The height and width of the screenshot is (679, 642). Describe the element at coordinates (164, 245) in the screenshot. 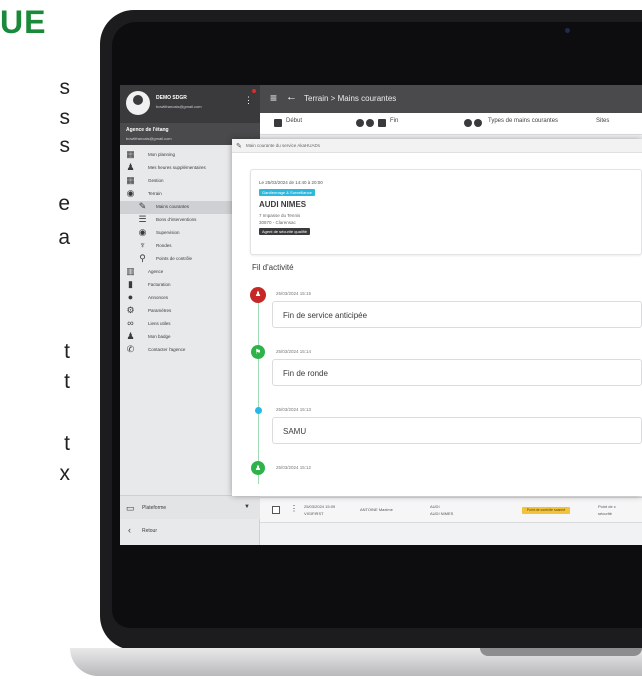

I see `sidebar-item-label: Rondes` at that location.